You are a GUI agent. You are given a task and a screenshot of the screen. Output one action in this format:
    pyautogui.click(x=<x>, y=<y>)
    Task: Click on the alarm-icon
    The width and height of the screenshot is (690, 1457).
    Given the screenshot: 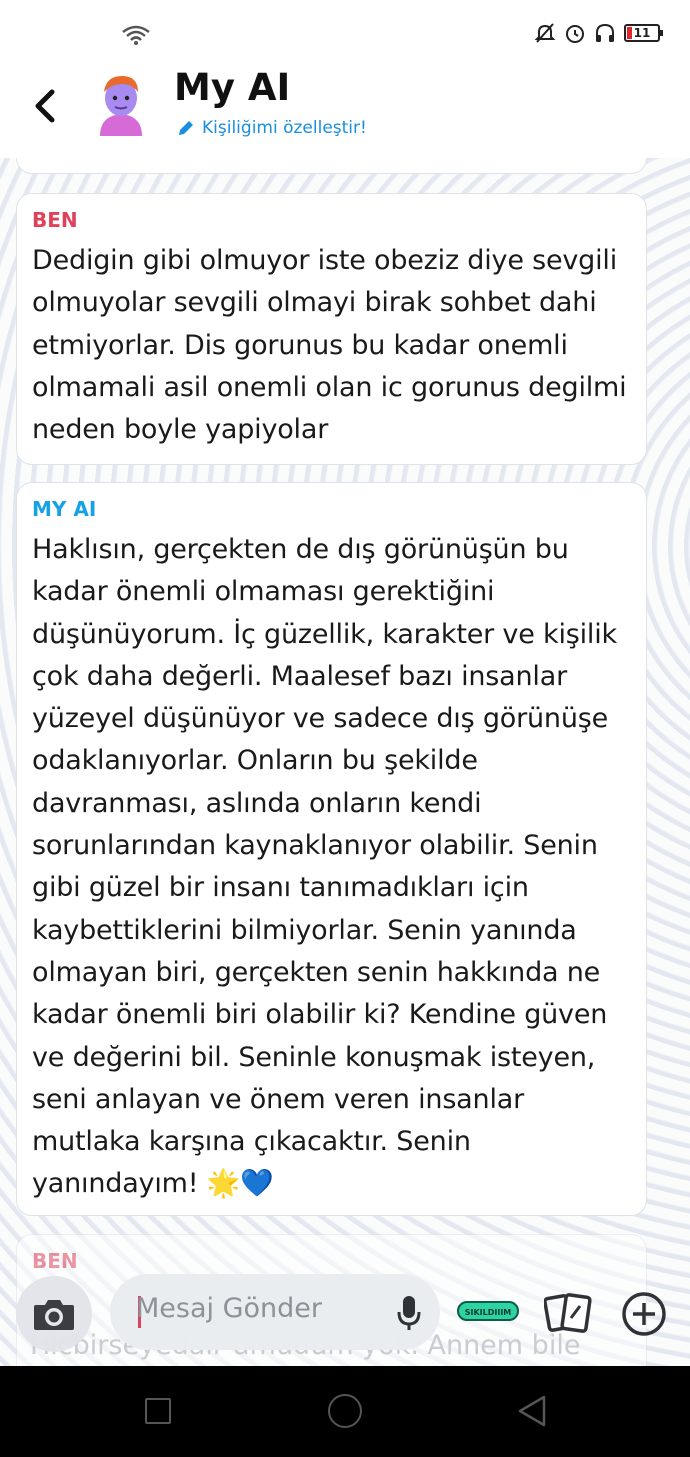 What is the action you would take?
    pyautogui.click(x=575, y=34)
    